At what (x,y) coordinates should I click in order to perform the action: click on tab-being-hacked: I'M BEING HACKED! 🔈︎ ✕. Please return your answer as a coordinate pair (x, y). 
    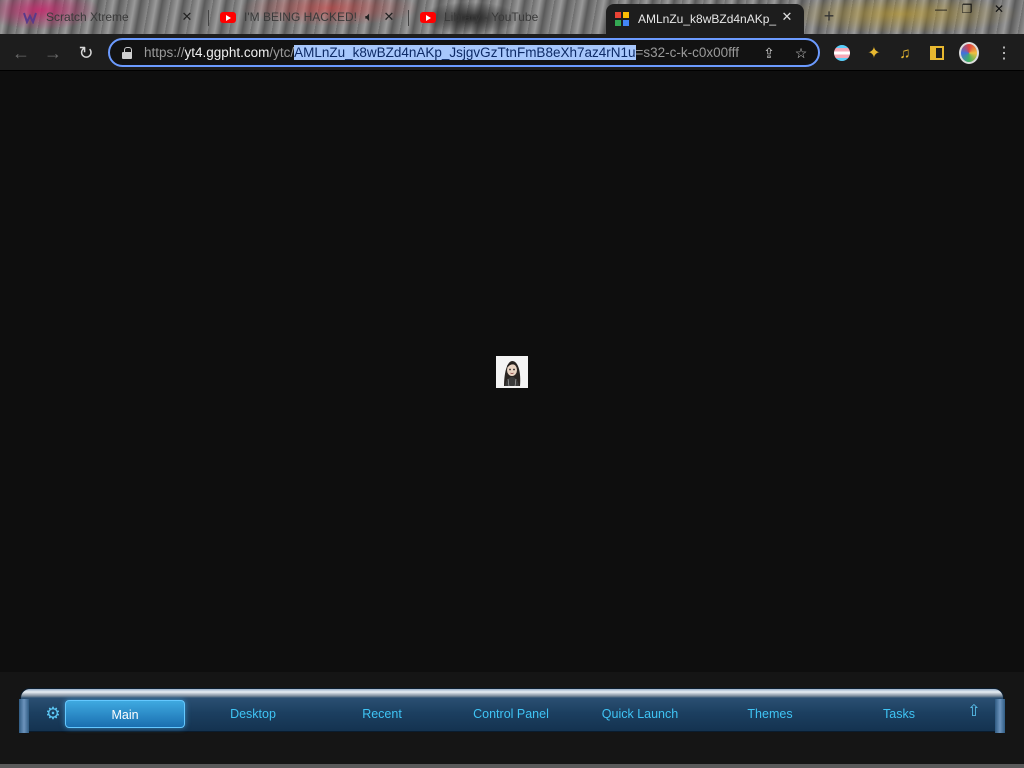
    Looking at the image, I should click on (309, 17).